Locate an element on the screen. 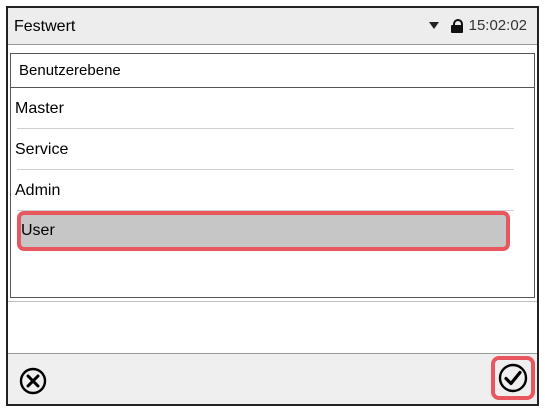  list-item-user: User is located at coordinates (263, 231).